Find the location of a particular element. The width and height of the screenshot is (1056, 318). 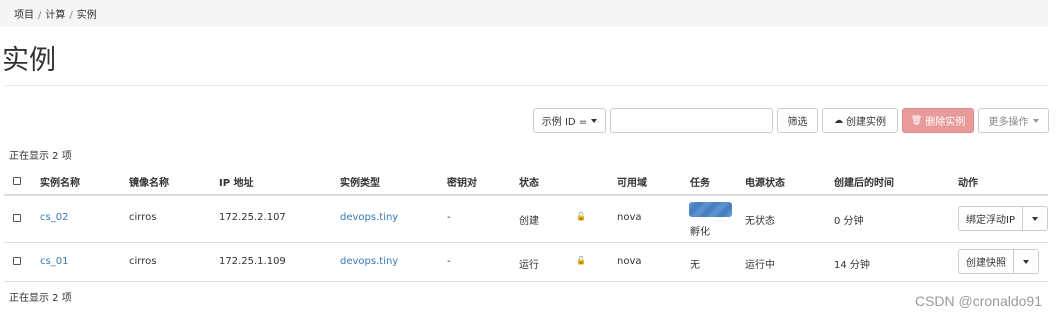

cloud-upload-icon: ☁ is located at coordinates (838, 120).